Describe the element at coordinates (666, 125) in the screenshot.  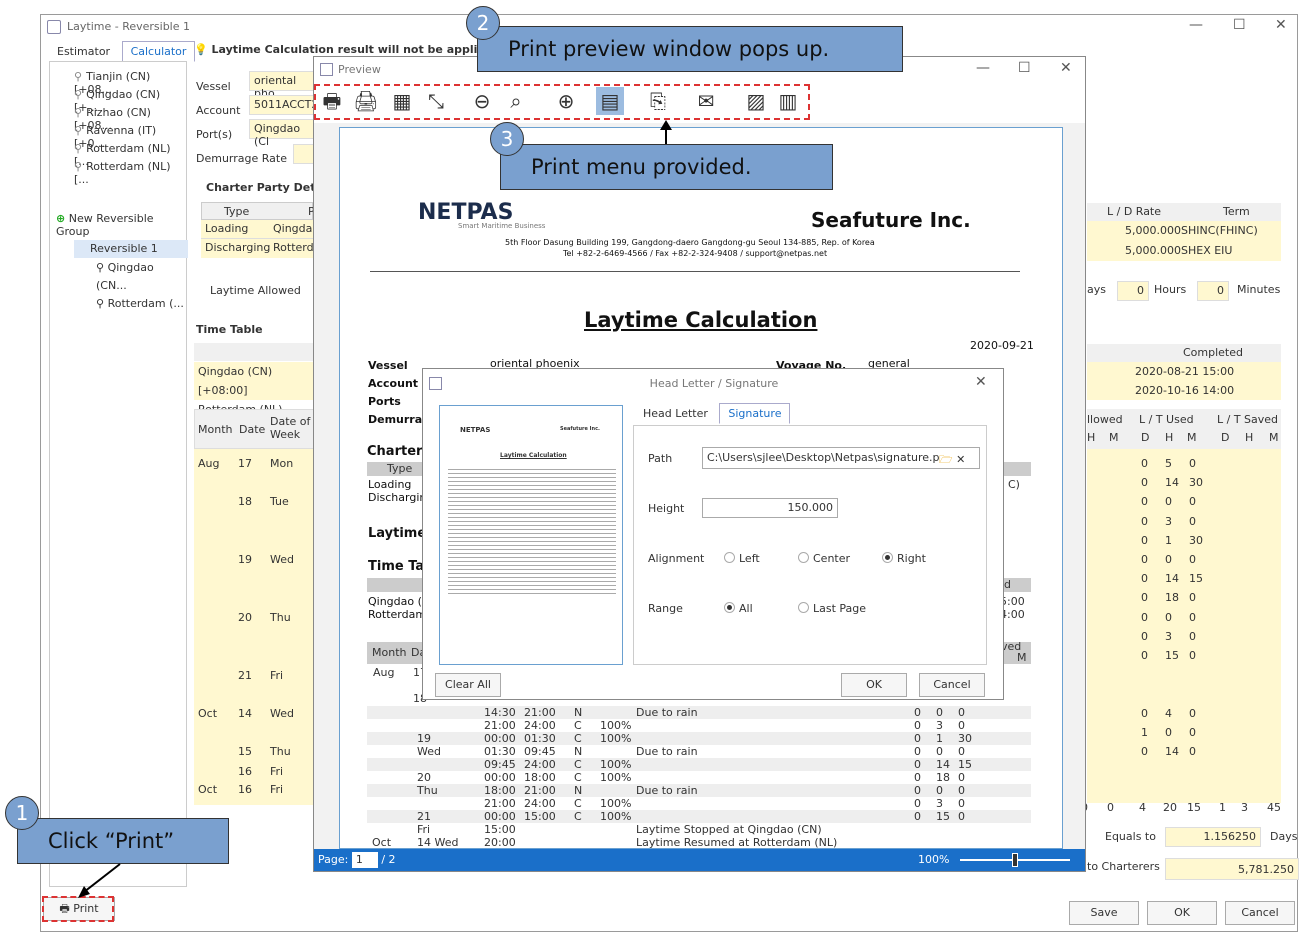
I see `arrow-head` at that location.